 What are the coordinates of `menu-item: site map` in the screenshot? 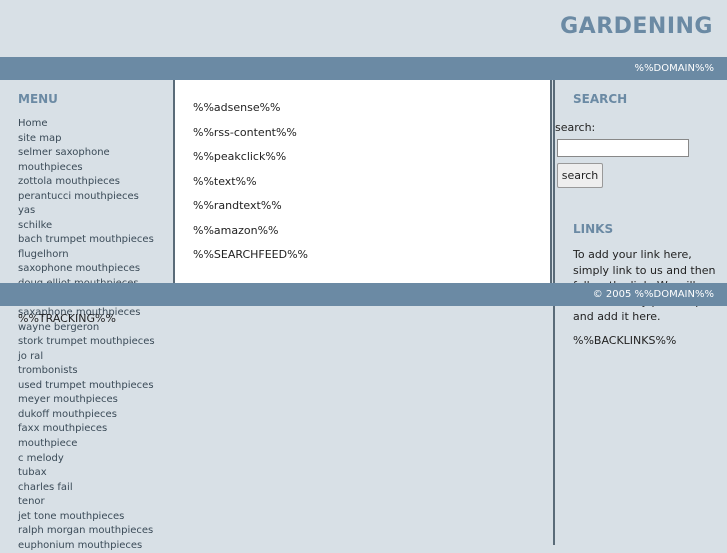 It's located at (86, 139).